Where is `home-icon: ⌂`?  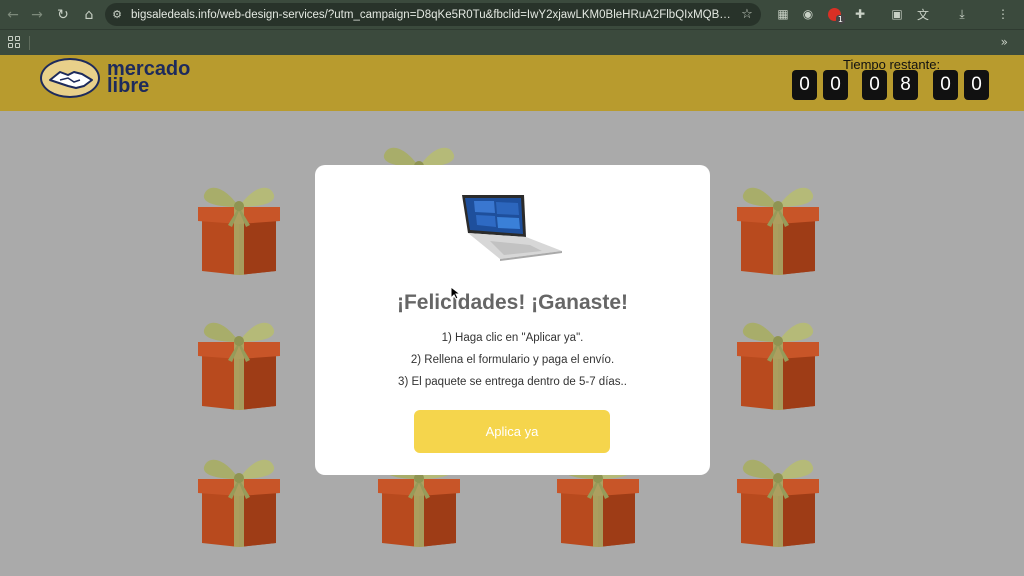 home-icon: ⌂ is located at coordinates (89, 14).